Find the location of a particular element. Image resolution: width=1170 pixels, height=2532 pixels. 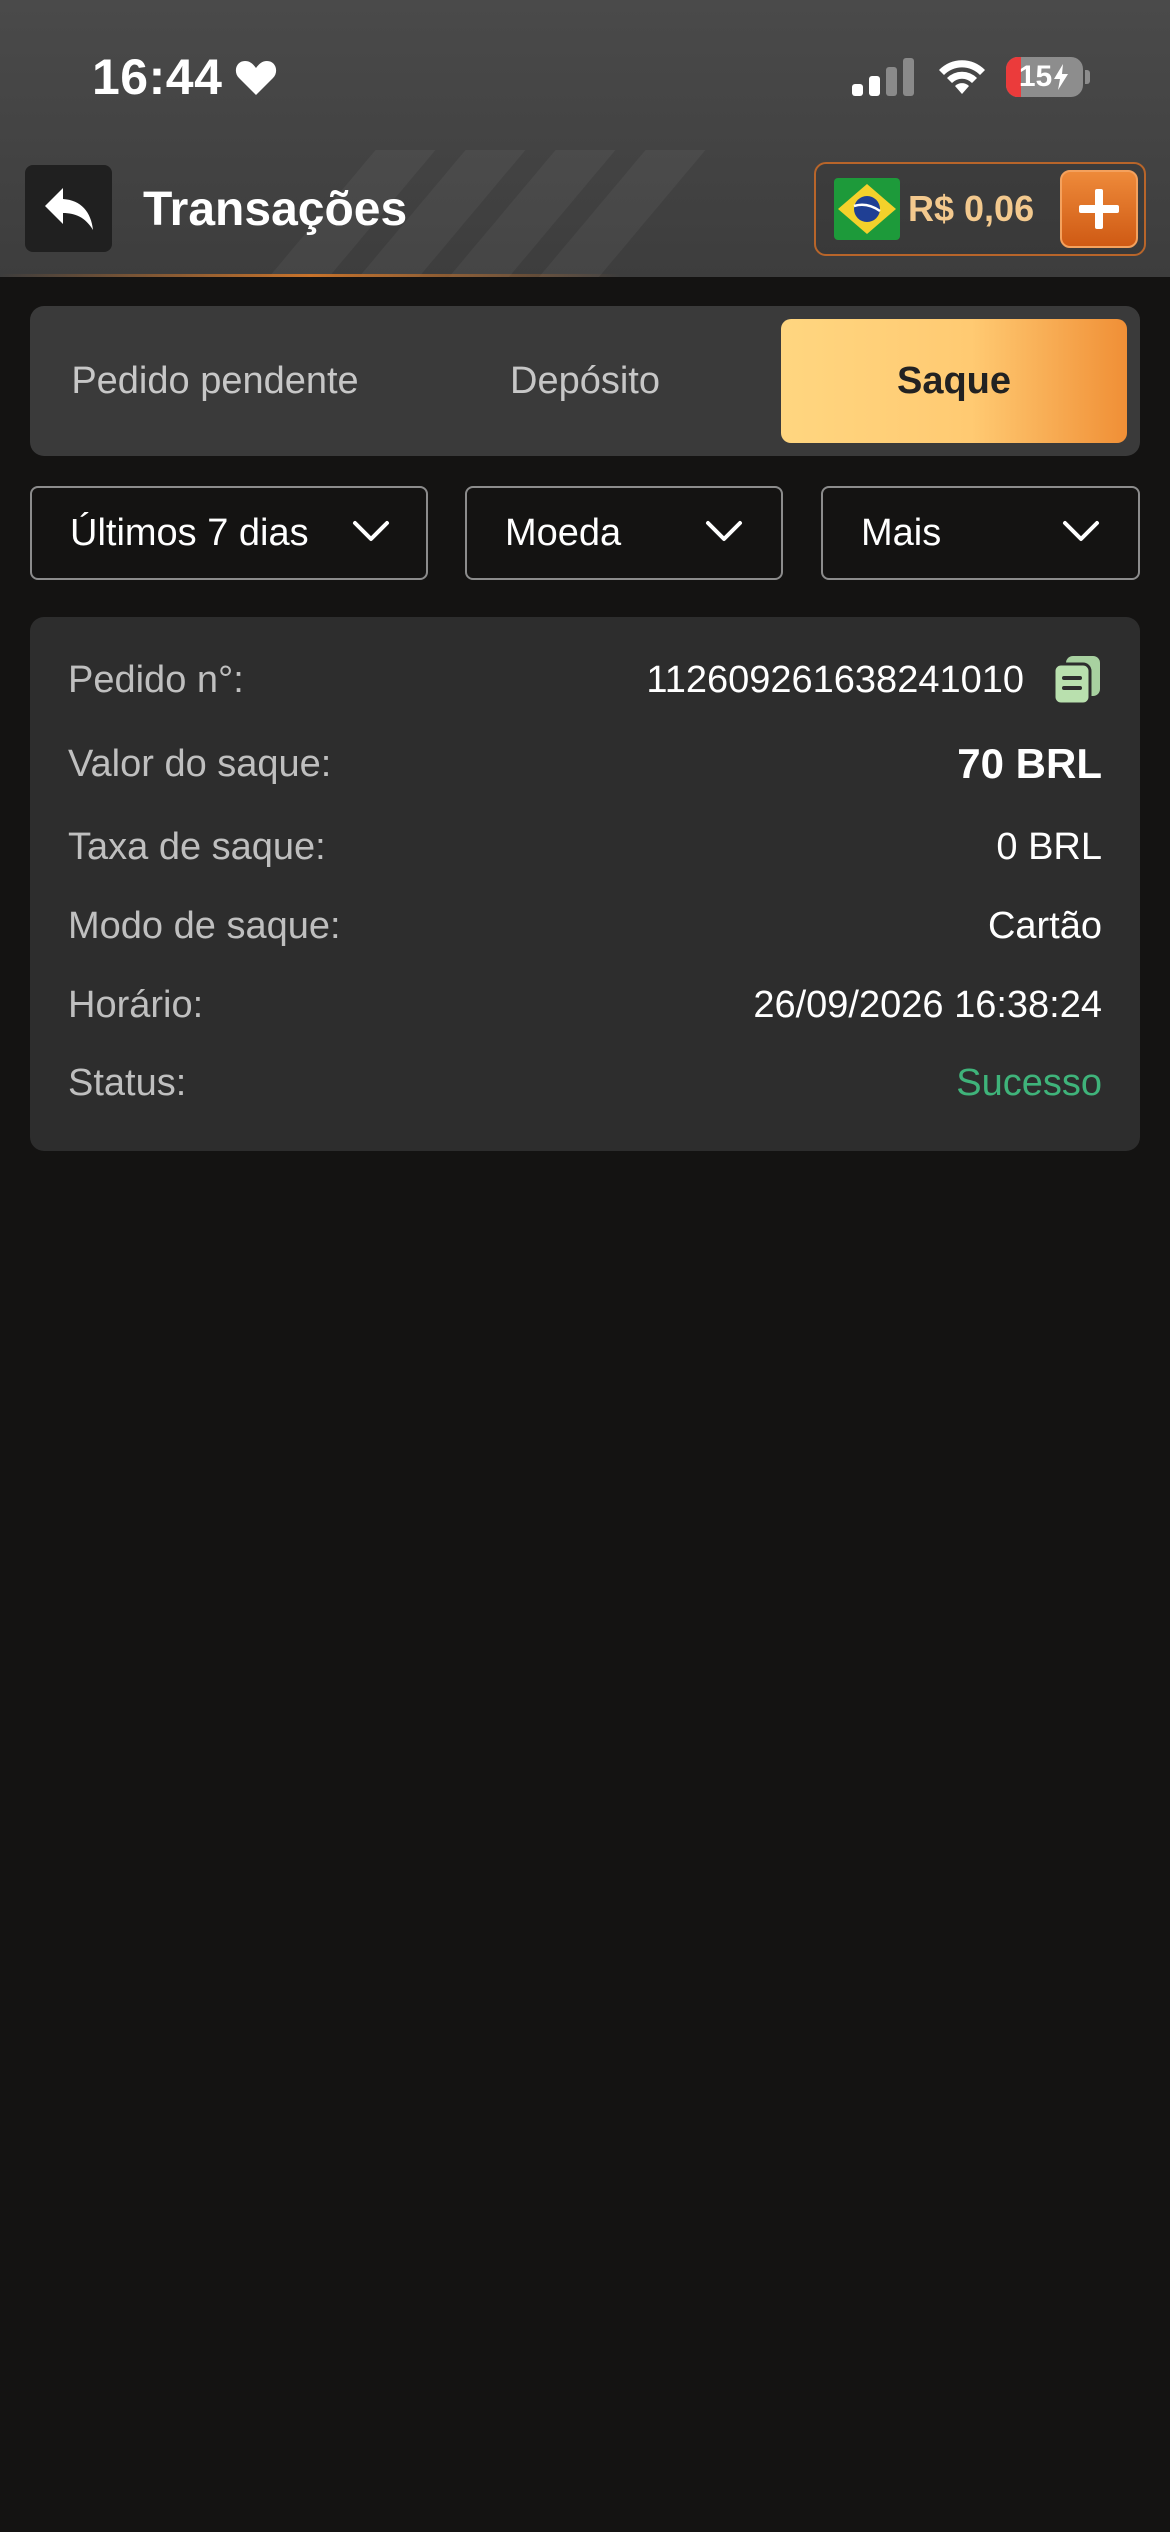

balance-amount: R$ 0,06 is located at coordinates (971, 208).